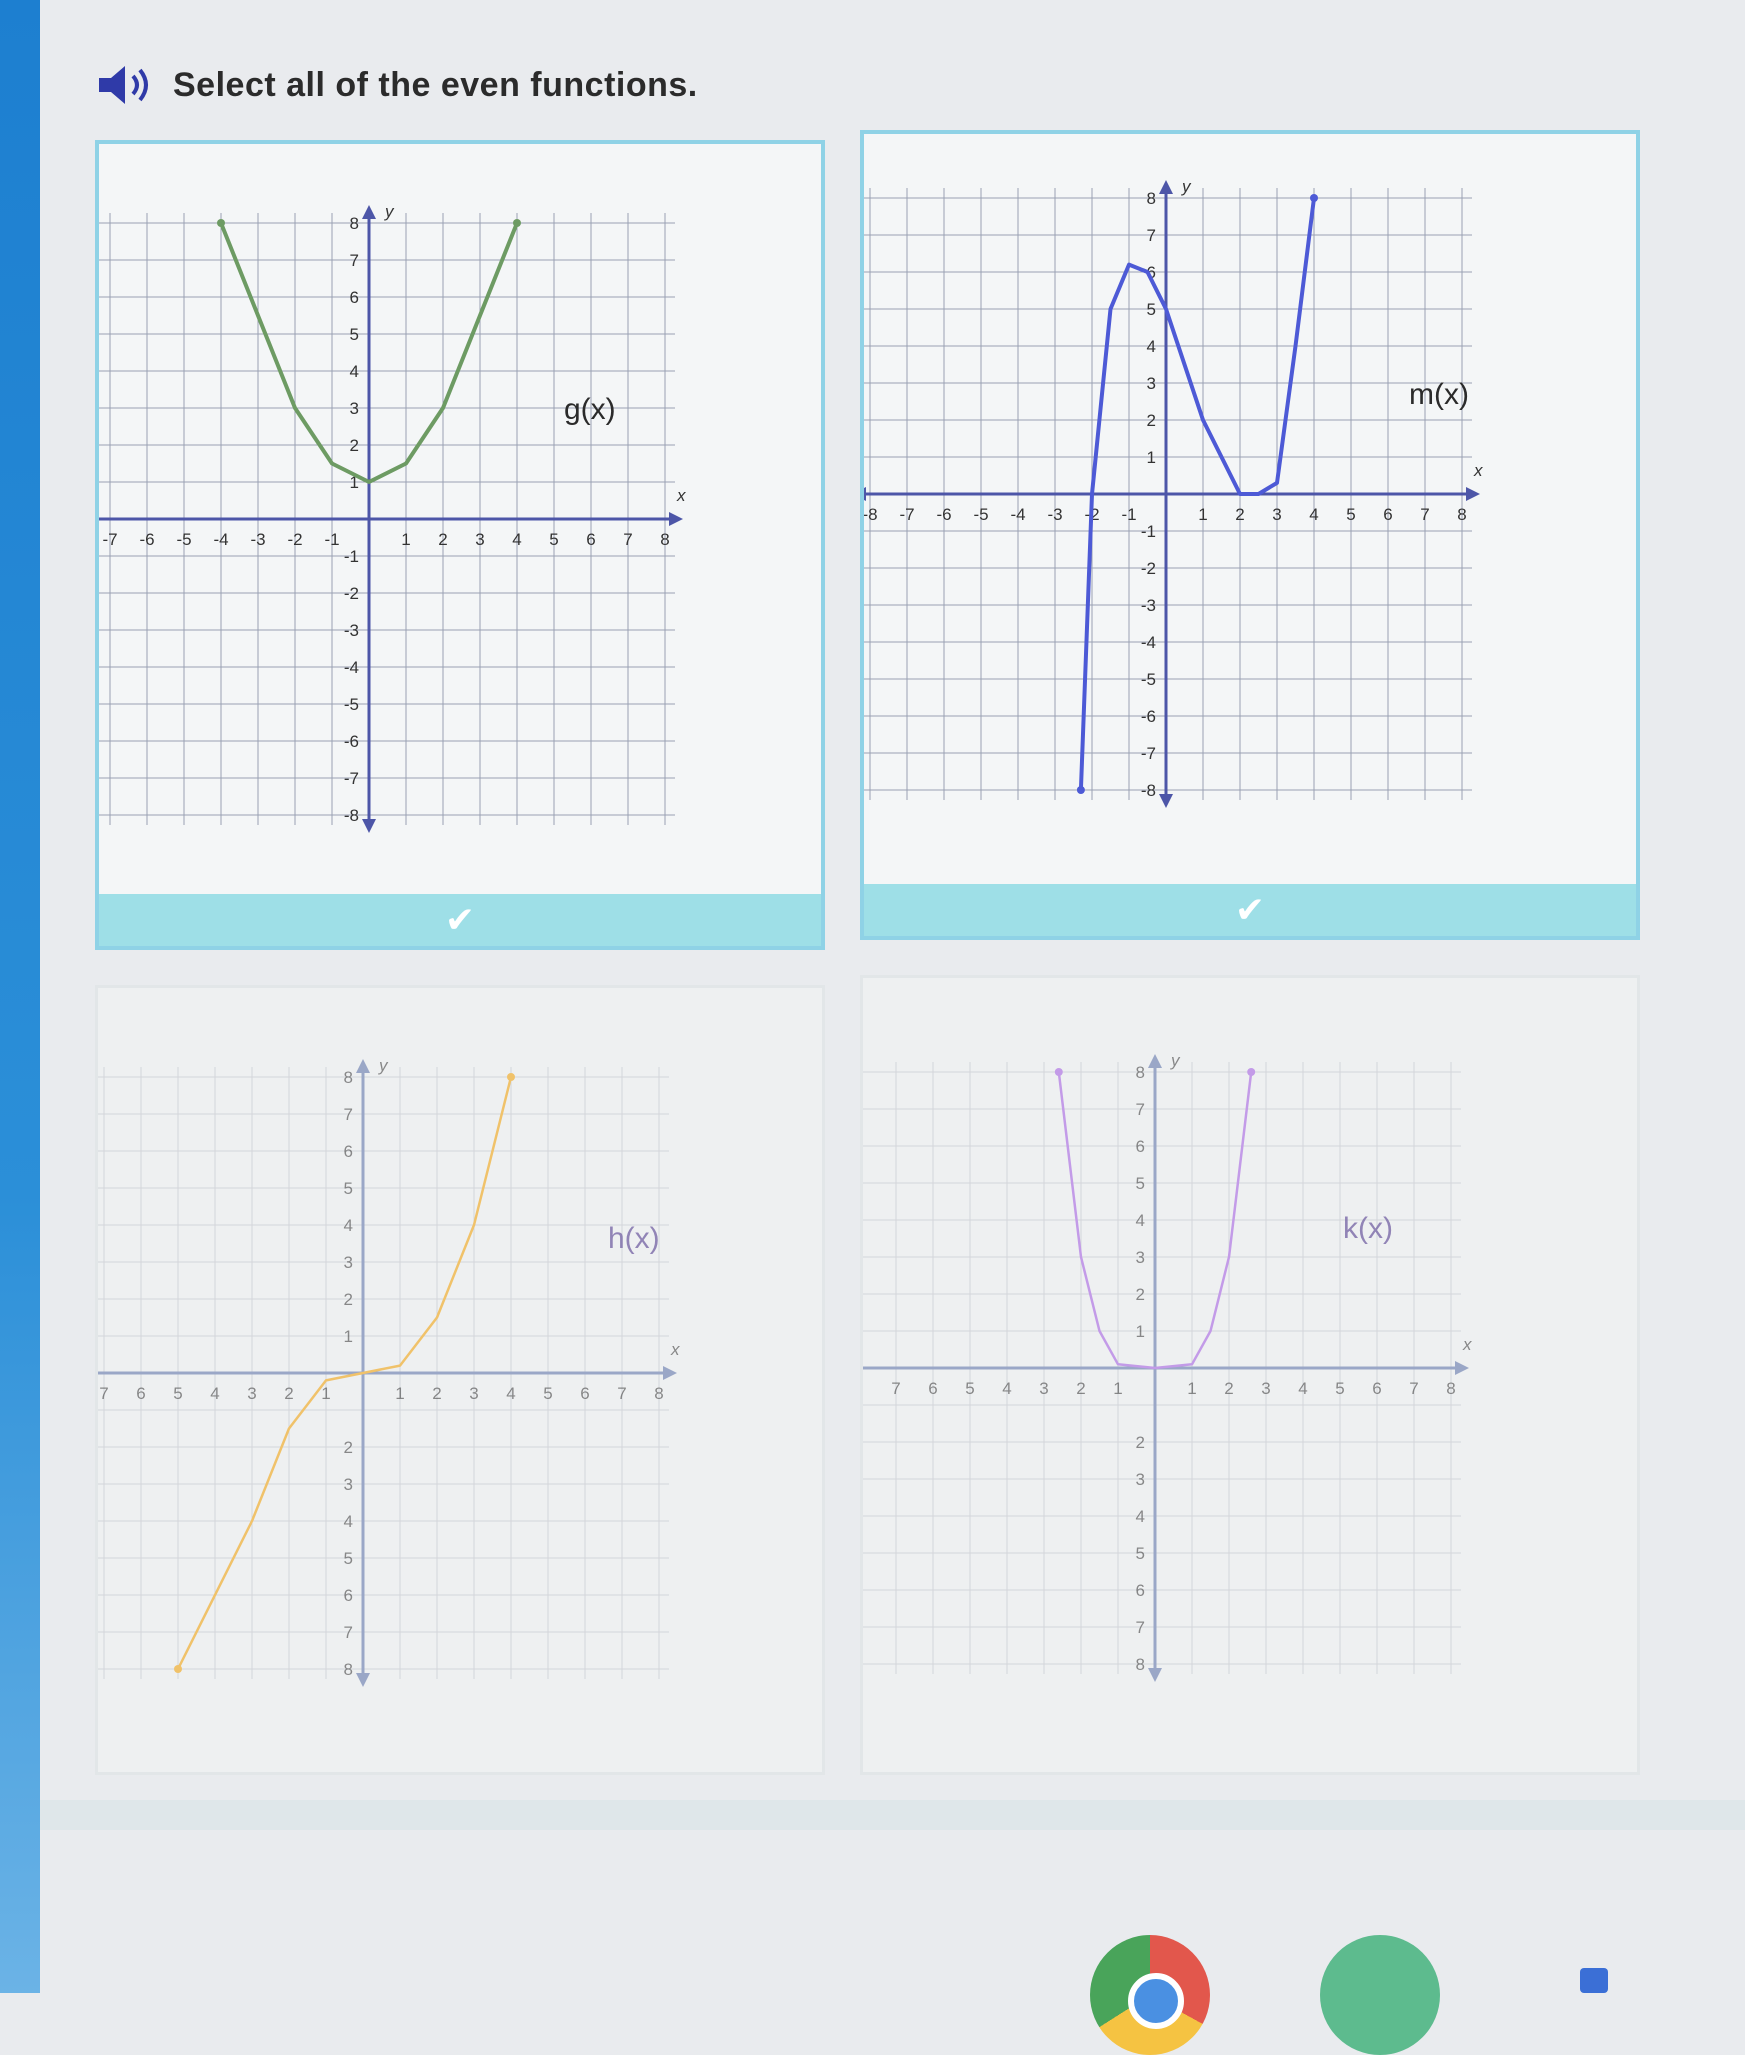 This screenshot has width=1745, height=2055. What do you see at coordinates (351, 815) in the screenshot?
I see `y-tick-label: -8` at bounding box center [351, 815].